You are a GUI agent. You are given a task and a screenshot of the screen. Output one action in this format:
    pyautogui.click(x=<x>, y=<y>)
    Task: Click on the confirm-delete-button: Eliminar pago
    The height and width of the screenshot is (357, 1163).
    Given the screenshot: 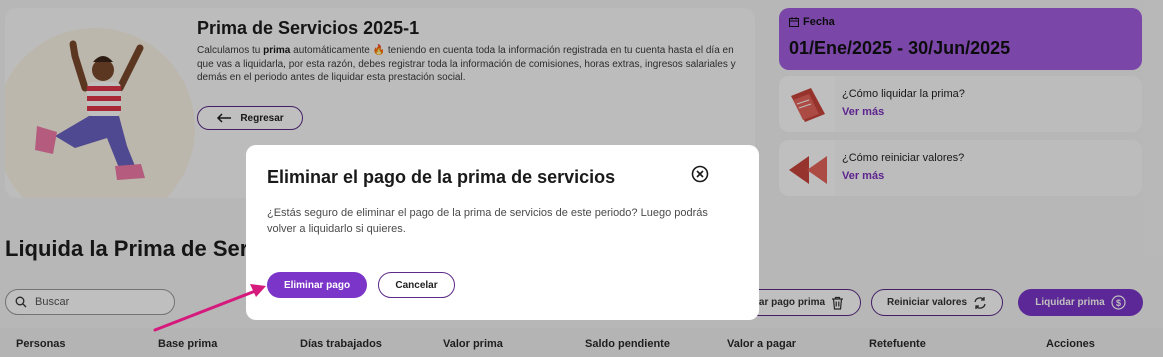 What is the action you would take?
    pyautogui.click(x=317, y=285)
    